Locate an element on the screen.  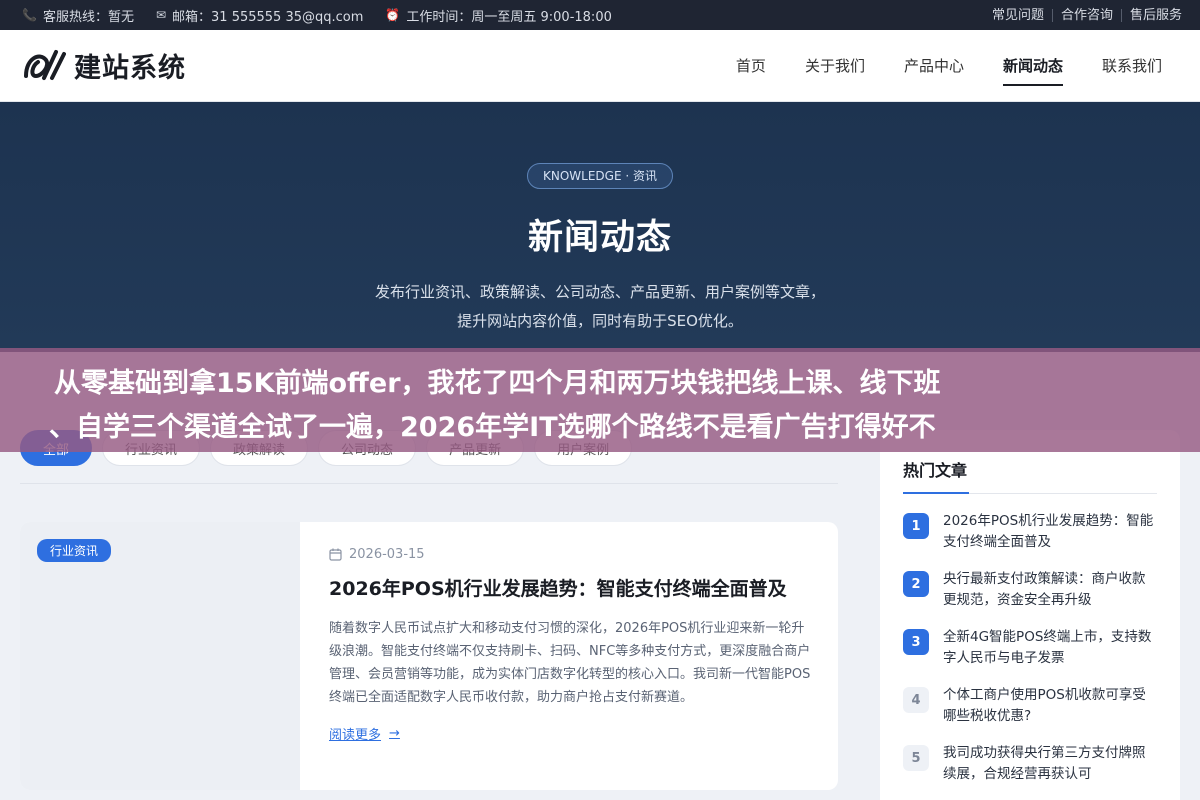
hot-article-title: 我司成功获得央行第三方支付牌照续展，合规经营再获认可 is located at coordinates (1050, 764).